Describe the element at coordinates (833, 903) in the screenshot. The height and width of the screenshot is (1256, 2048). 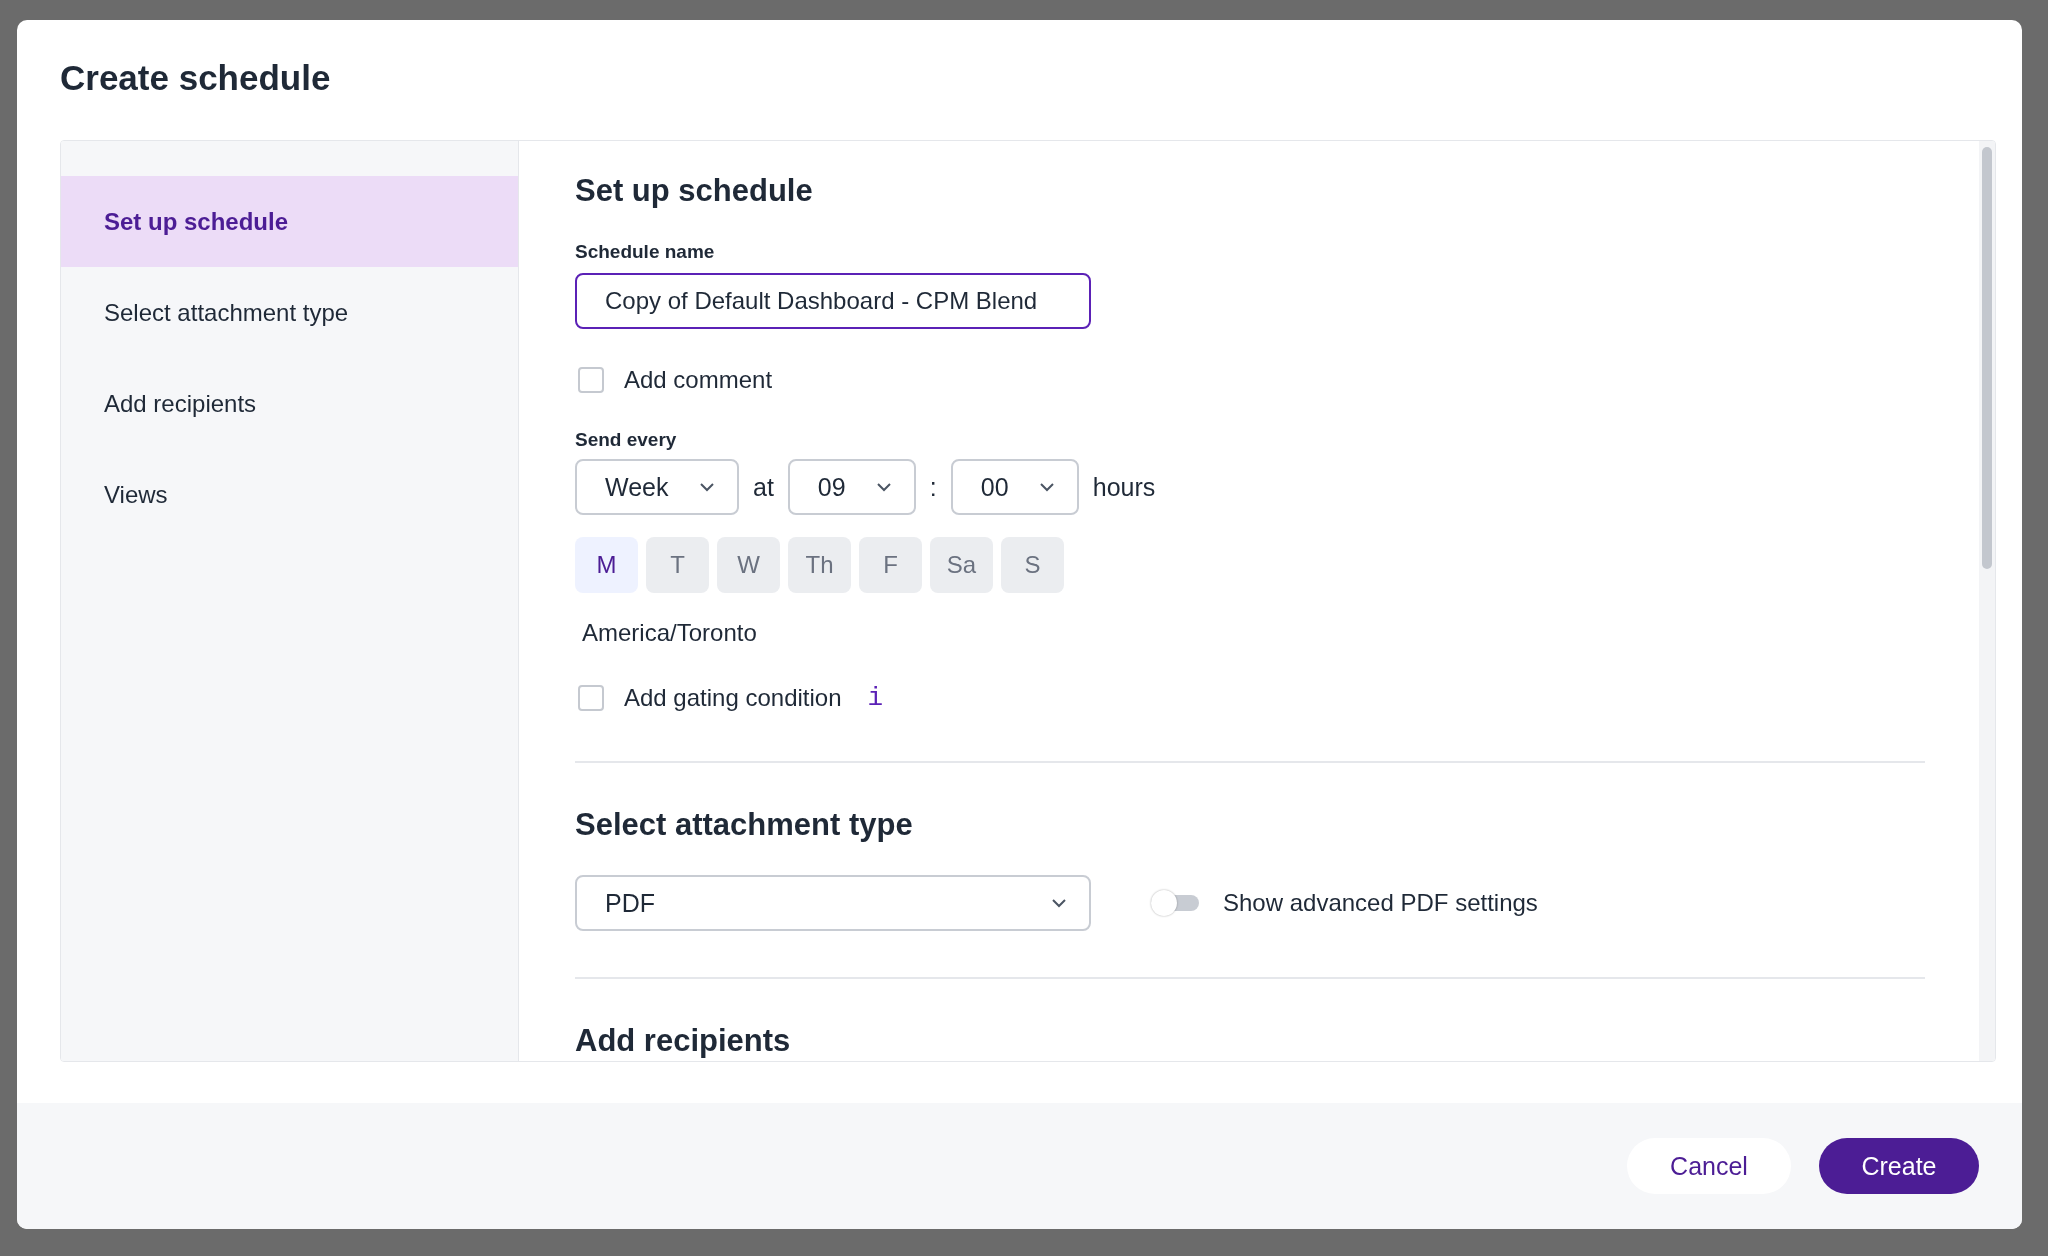
I see `attachment-dropdown: PDF` at that location.